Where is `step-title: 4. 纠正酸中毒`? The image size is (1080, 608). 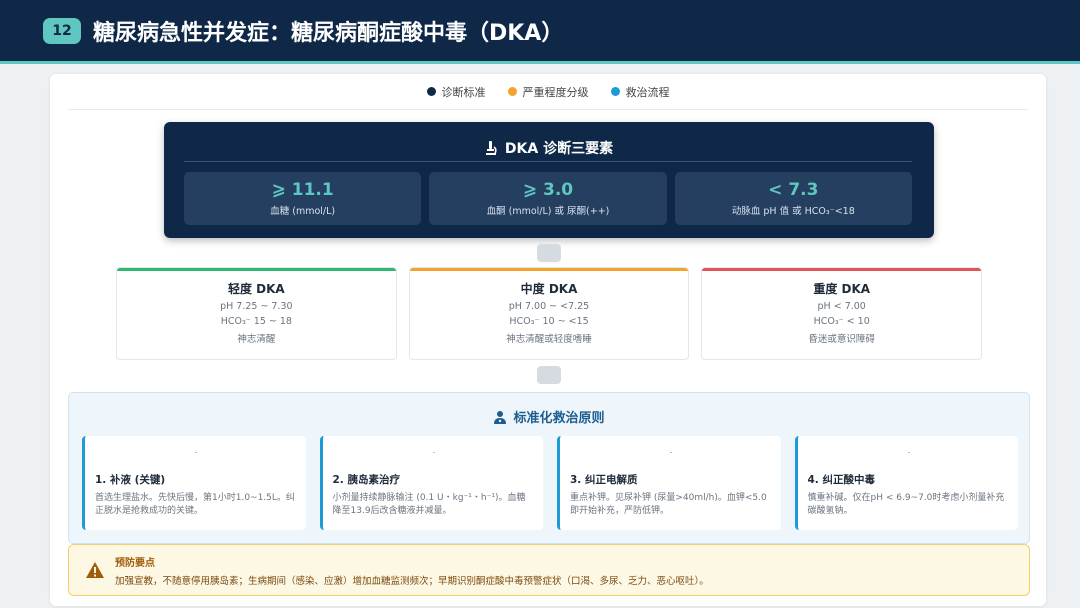
step-title: 4. 纠正酸中毒 is located at coordinates (841, 480).